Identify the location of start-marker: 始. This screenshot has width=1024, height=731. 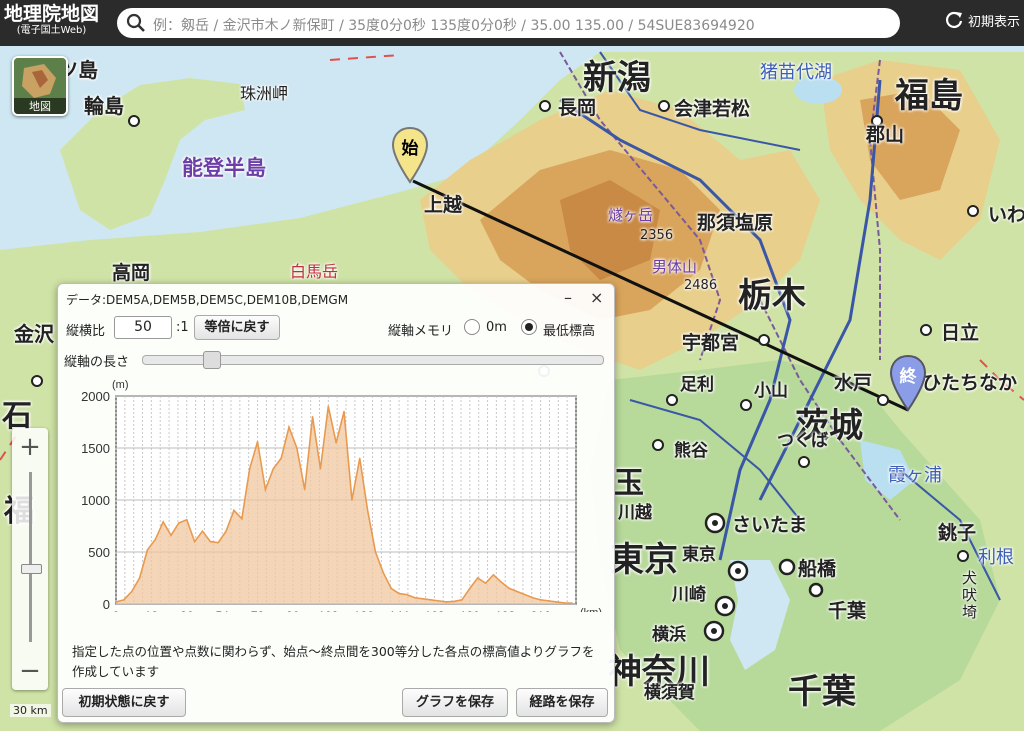
(410, 155).